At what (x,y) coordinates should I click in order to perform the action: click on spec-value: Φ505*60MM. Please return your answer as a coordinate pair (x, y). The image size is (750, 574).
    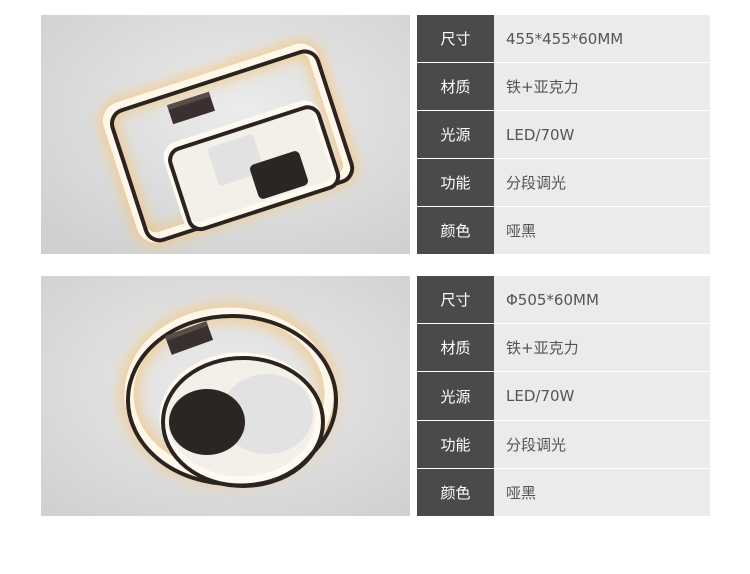
    Looking at the image, I should click on (602, 300).